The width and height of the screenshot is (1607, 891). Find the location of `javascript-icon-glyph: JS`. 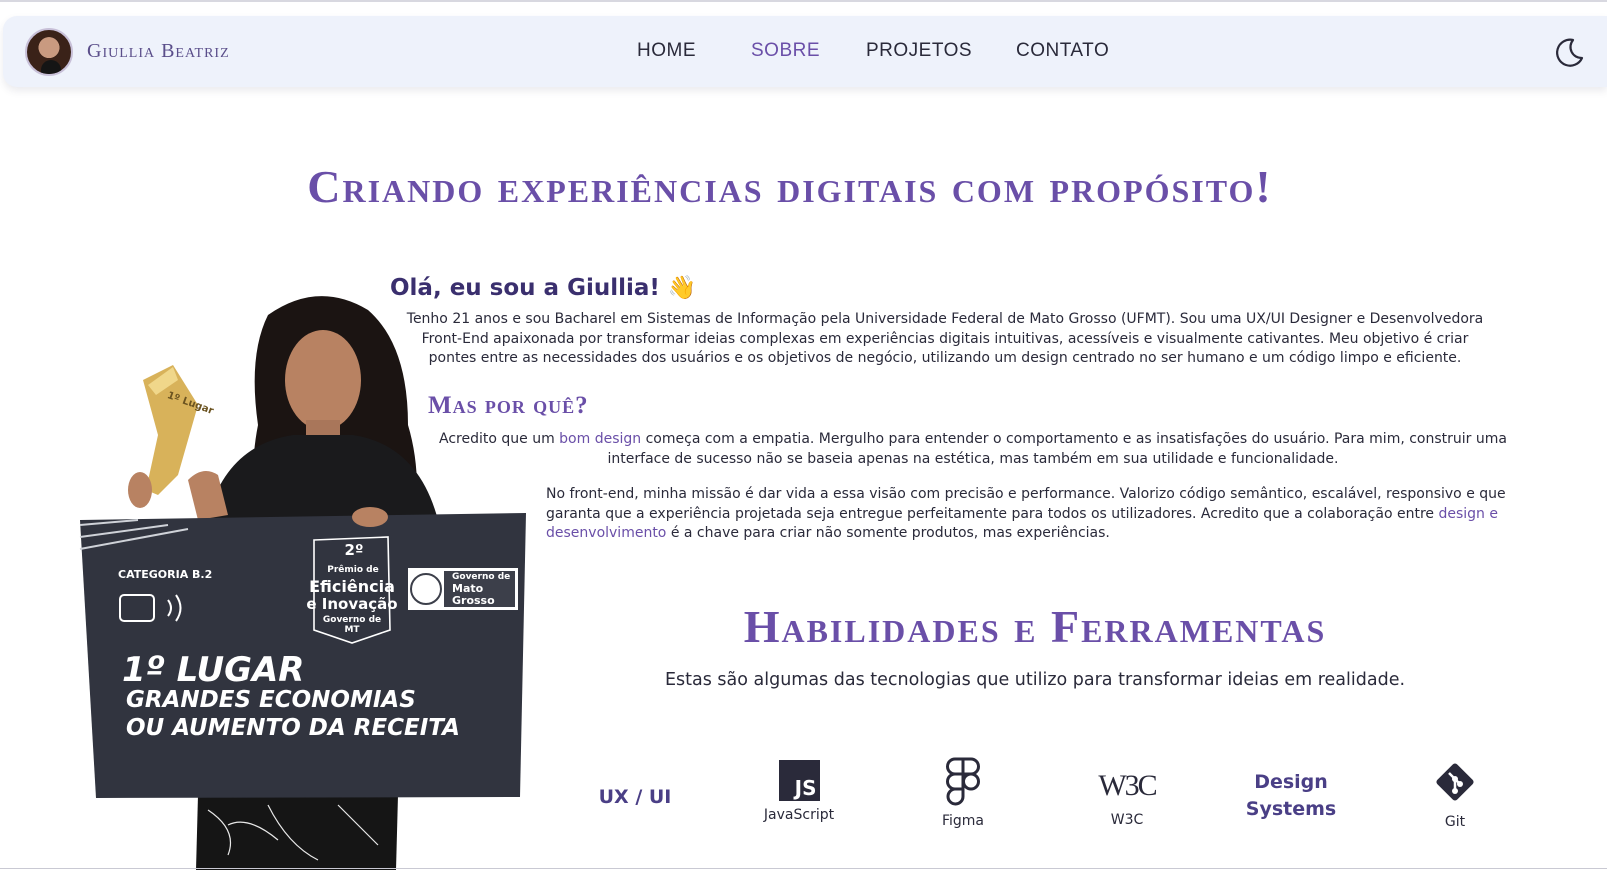

javascript-icon-glyph: JS is located at coordinates (805, 788).